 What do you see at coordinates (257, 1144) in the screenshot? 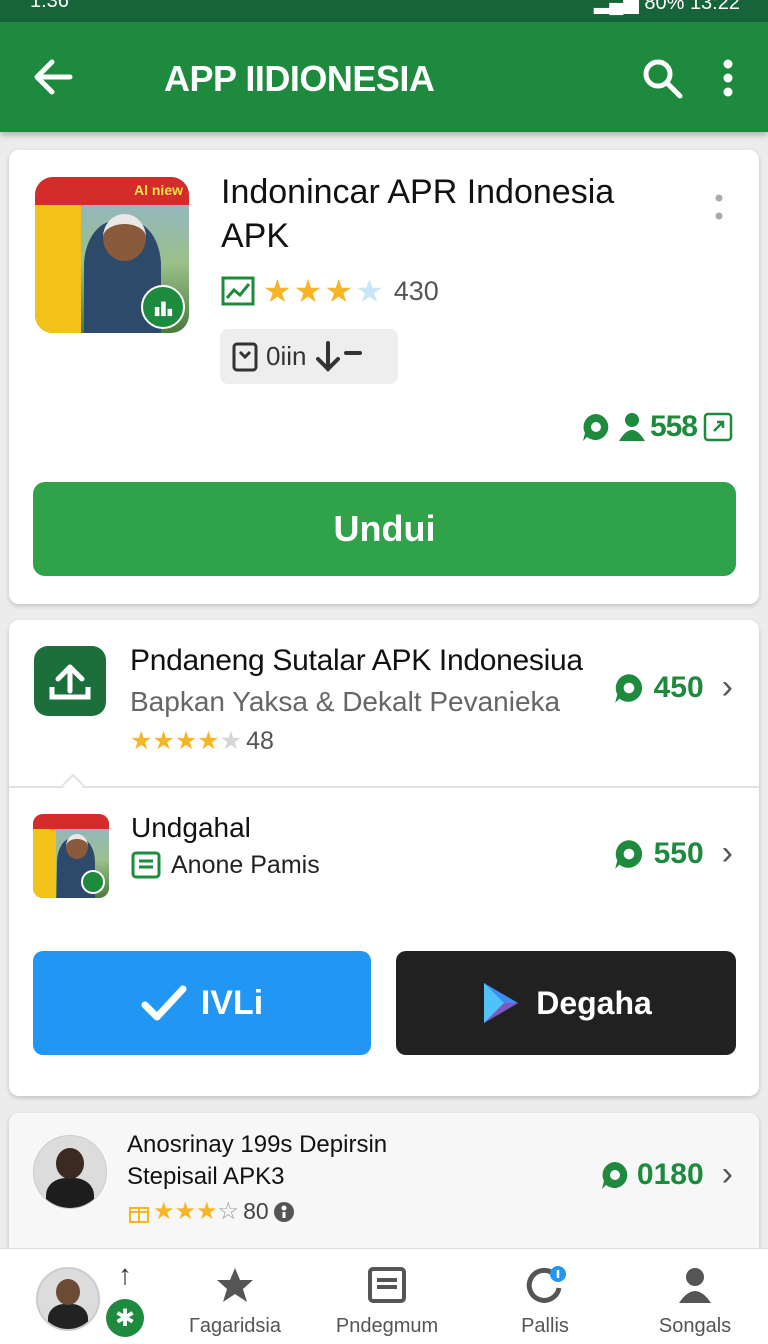
I see `recommendation-title-line1: Anosrinay 199s Depirsin` at bounding box center [257, 1144].